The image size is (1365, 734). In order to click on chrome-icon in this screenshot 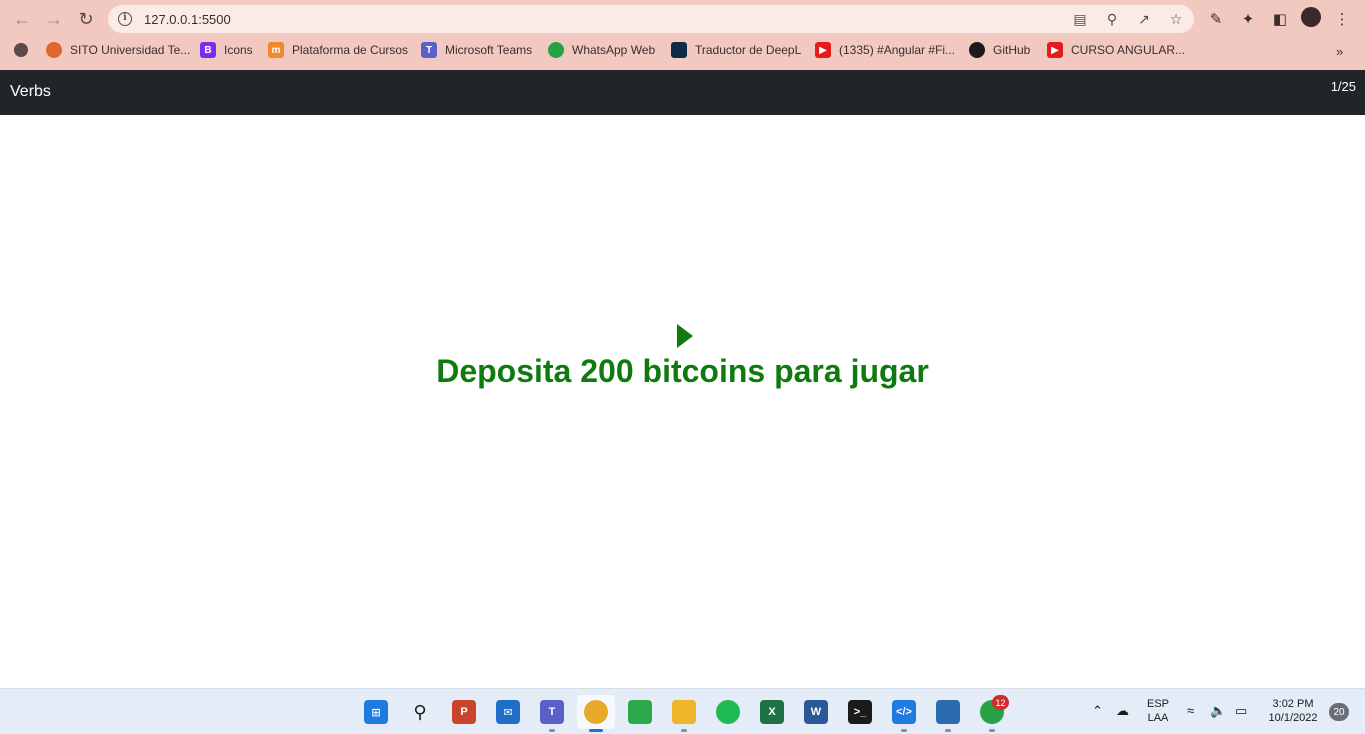, I will do `click(596, 712)`.